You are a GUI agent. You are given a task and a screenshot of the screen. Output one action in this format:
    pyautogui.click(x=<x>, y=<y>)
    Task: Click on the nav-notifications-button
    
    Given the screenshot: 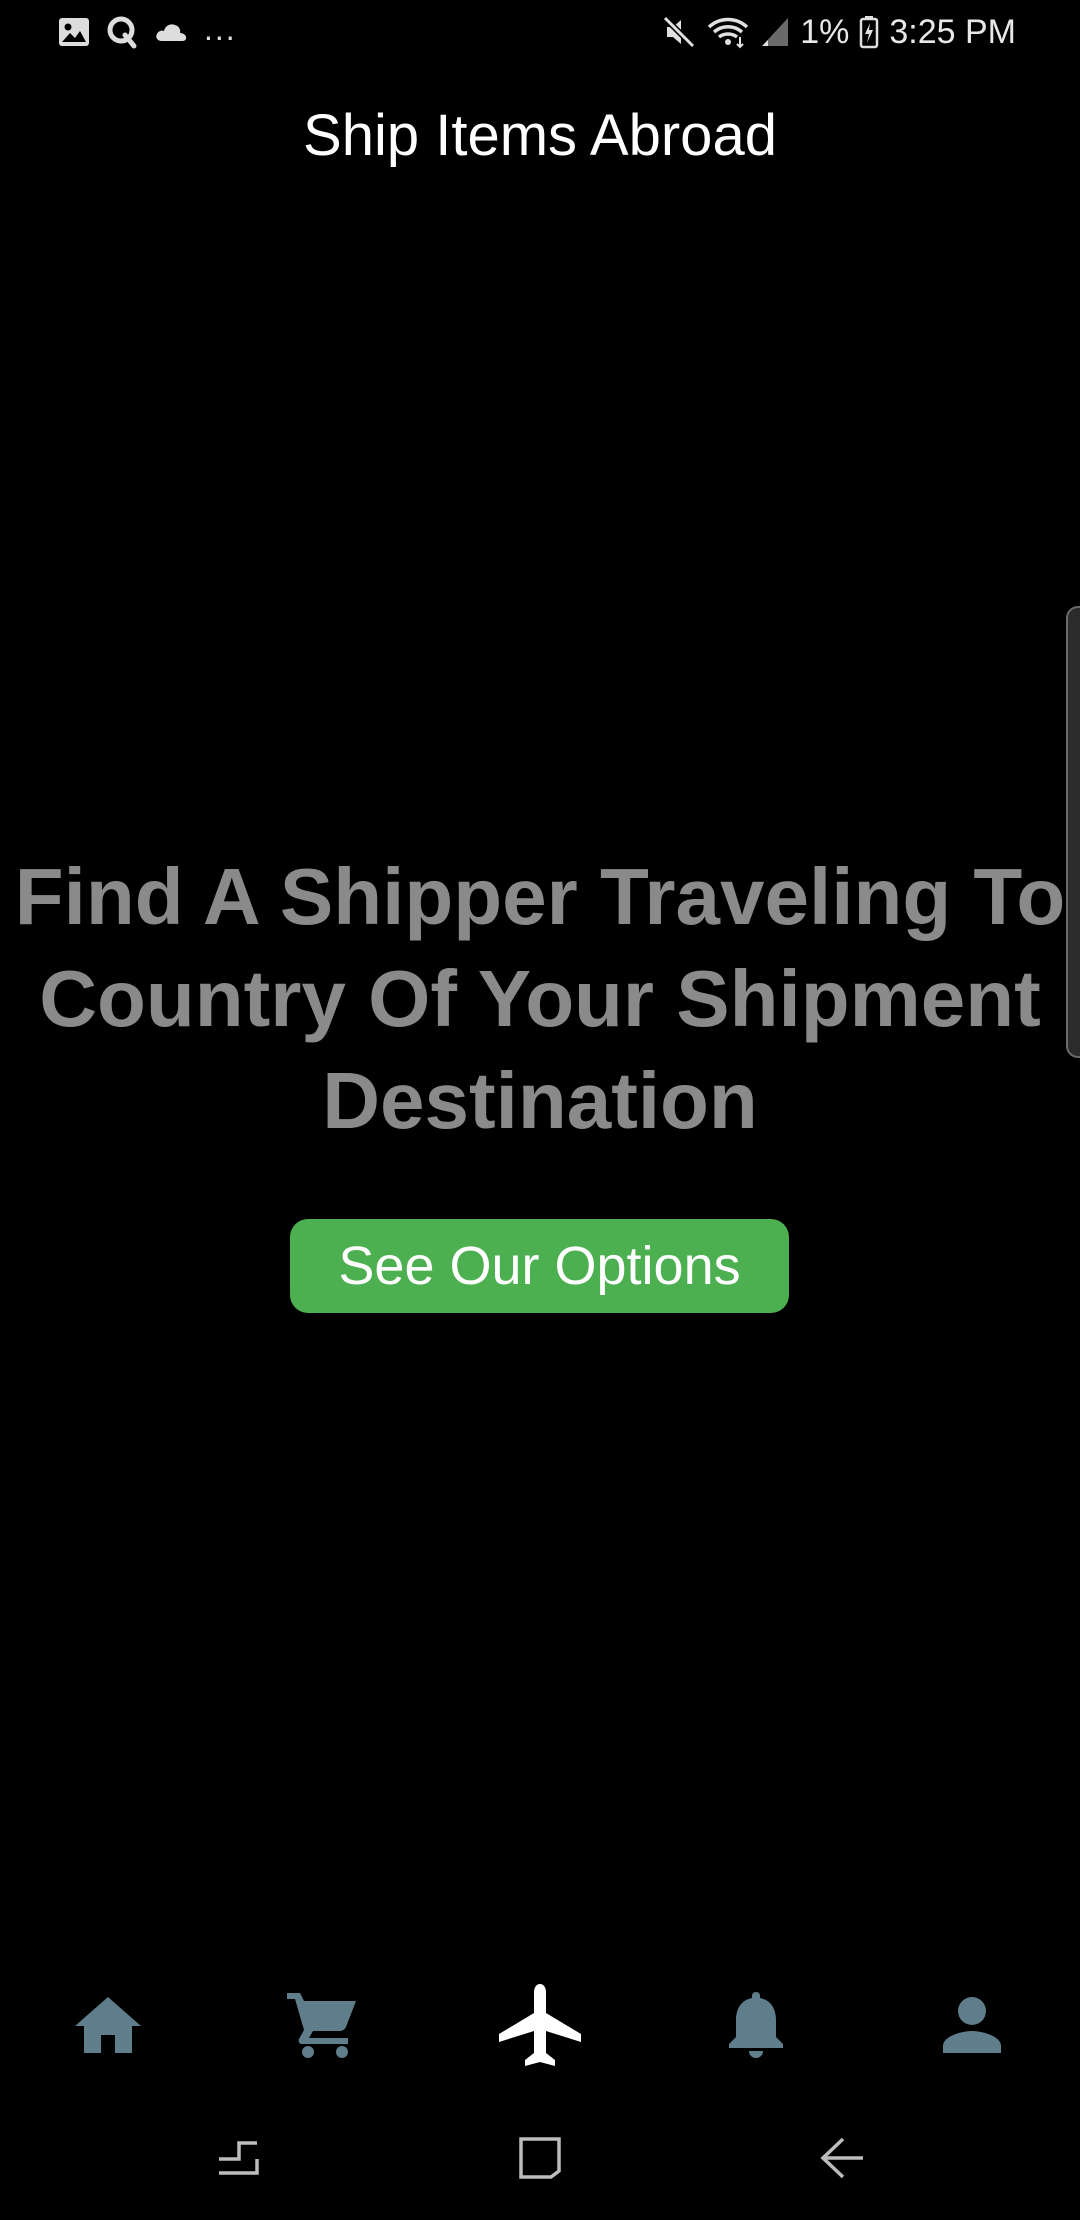 What is the action you would take?
    pyautogui.click(x=756, y=2025)
    